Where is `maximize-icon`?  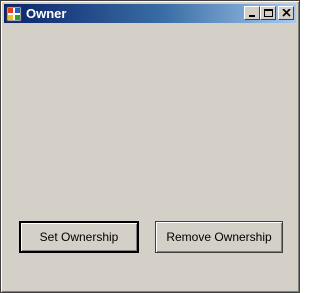 maximize-icon is located at coordinates (268, 13).